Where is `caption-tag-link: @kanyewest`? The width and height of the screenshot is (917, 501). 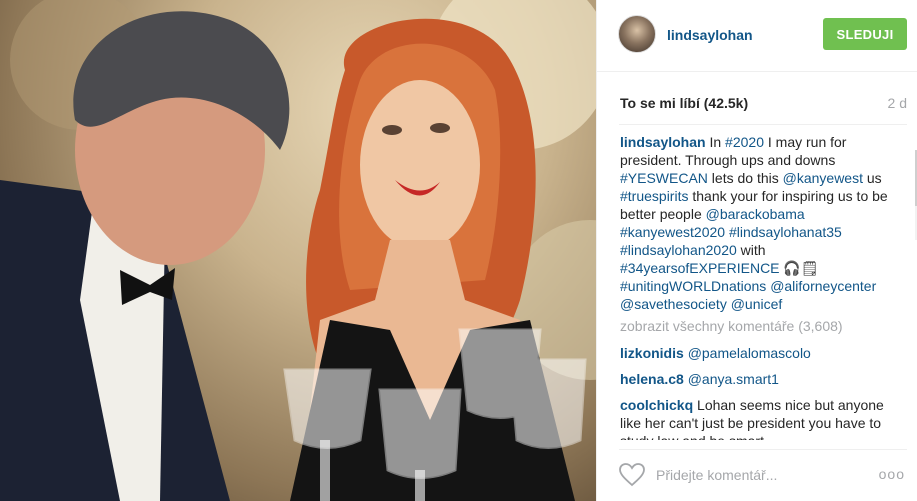 caption-tag-link: @kanyewest is located at coordinates (823, 178).